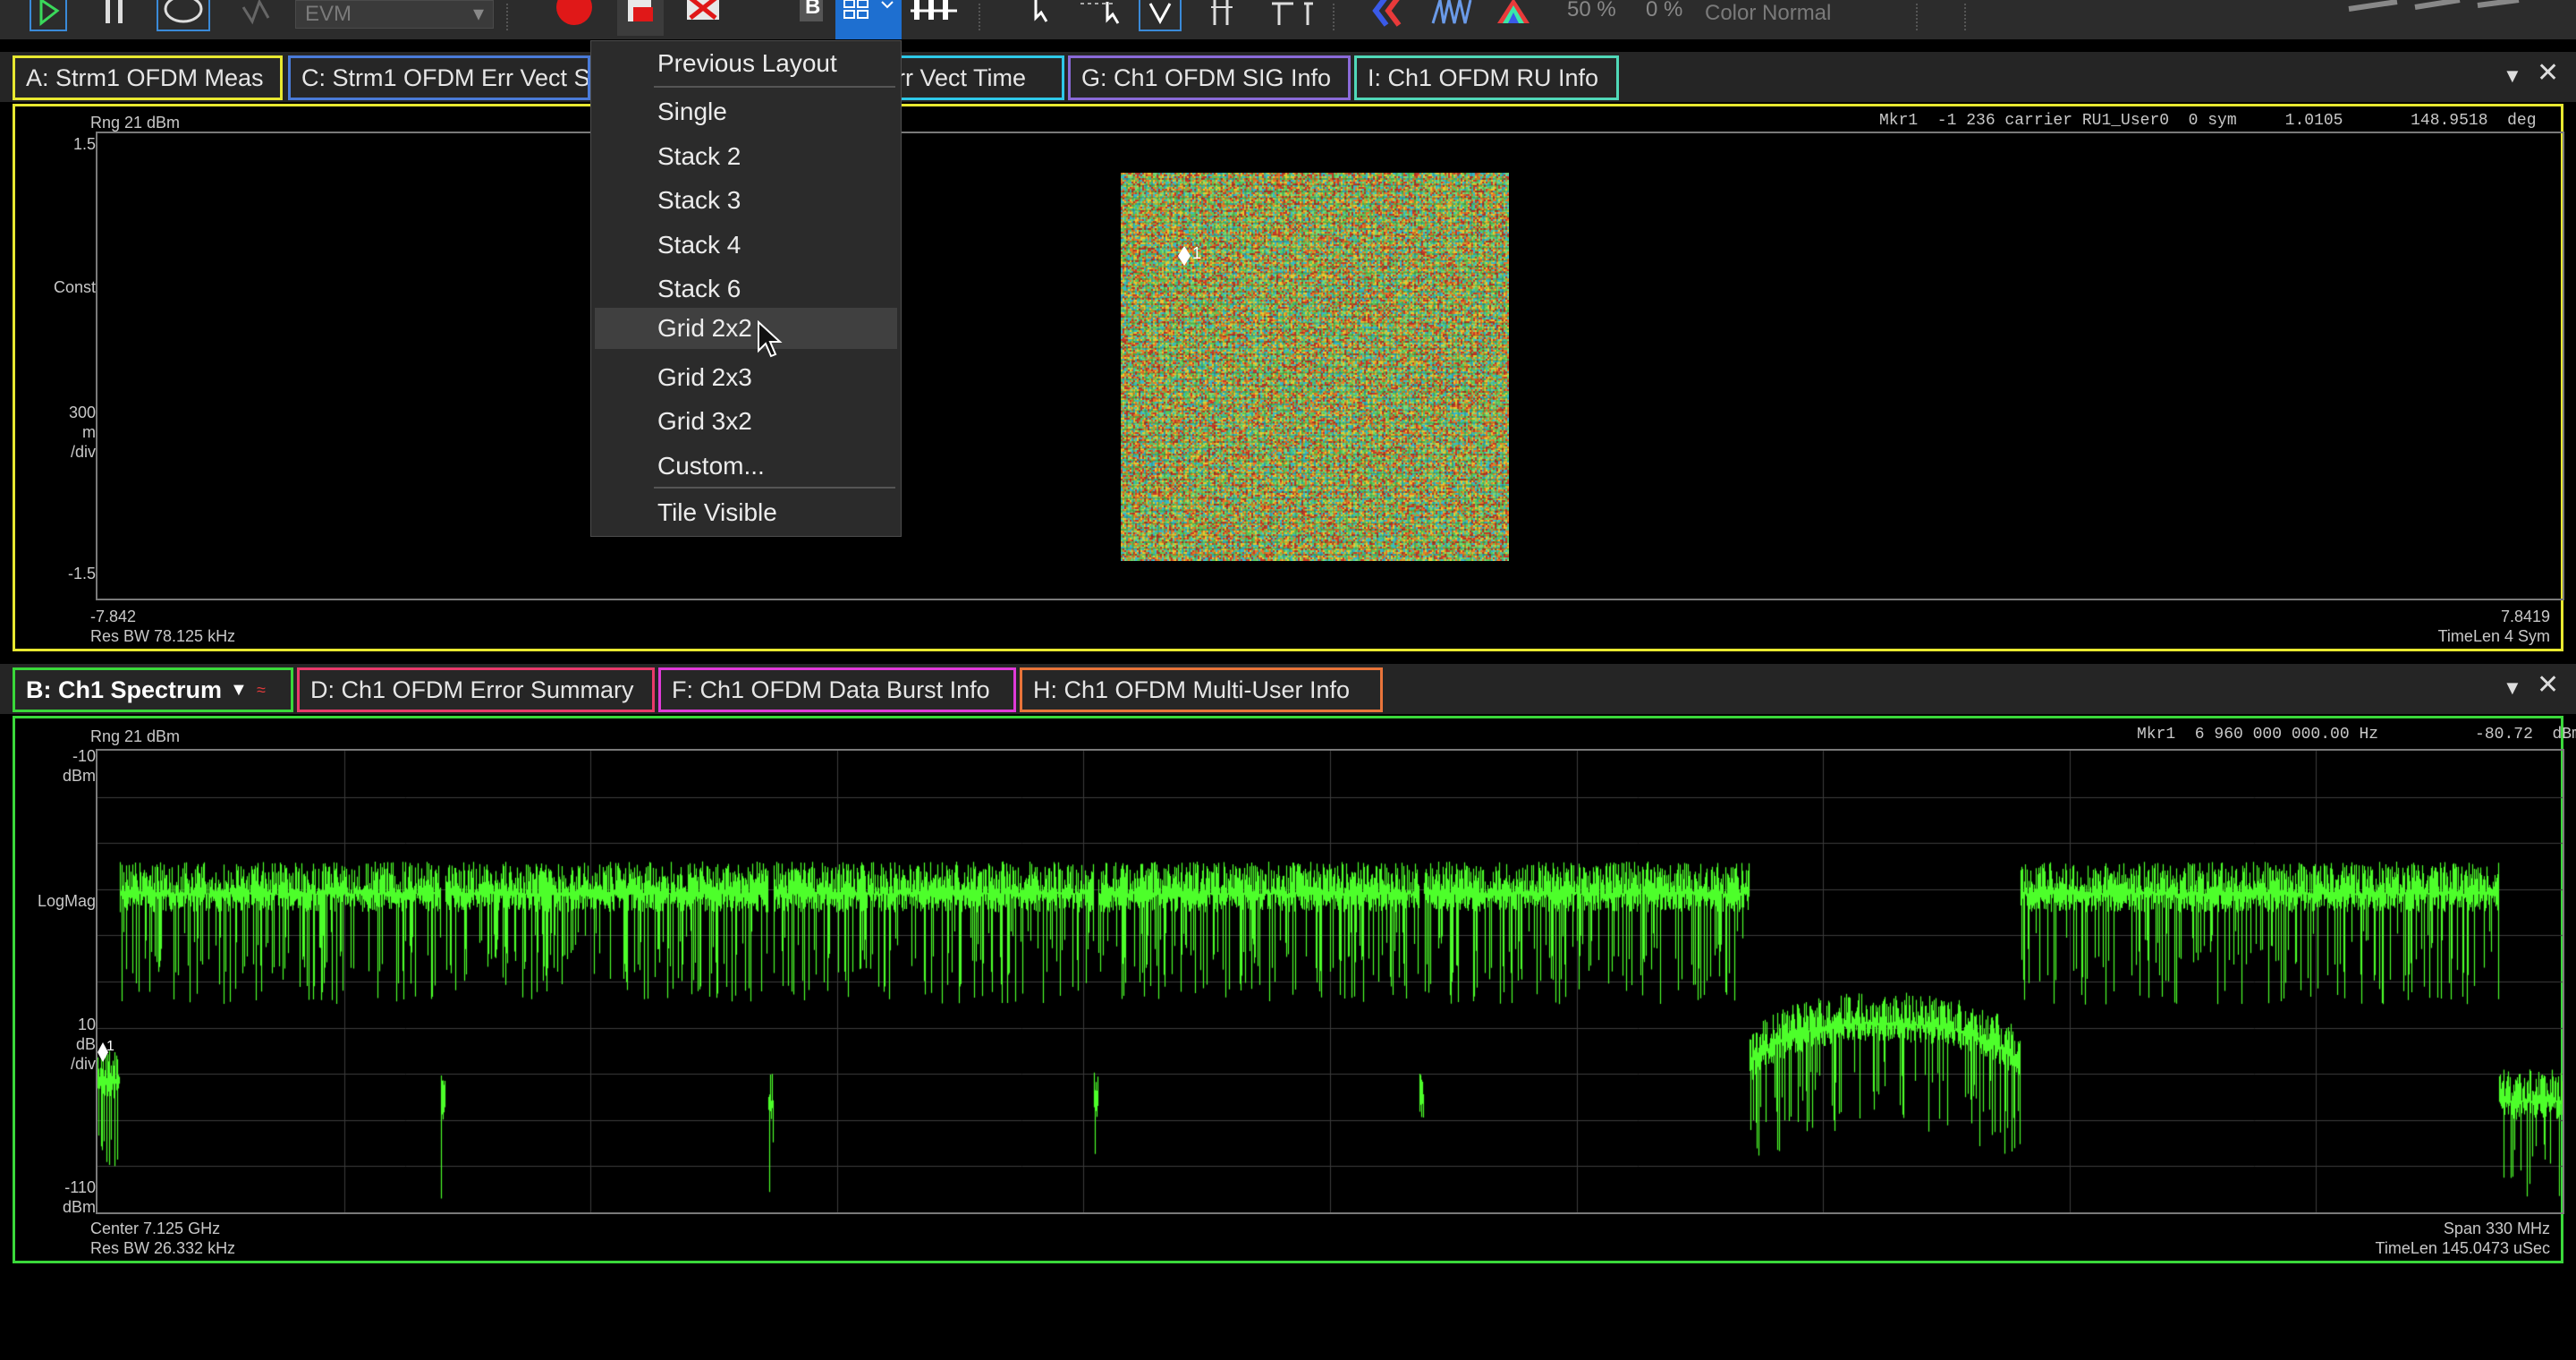 The width and height of the screenshot is (2576, 1360). Describe the element at coordinates (439, 77) in the screenshot. I see `tab-c-err-vect-spectrum: C: Strm1 OFDM Err Vect Spectrum` at that location.